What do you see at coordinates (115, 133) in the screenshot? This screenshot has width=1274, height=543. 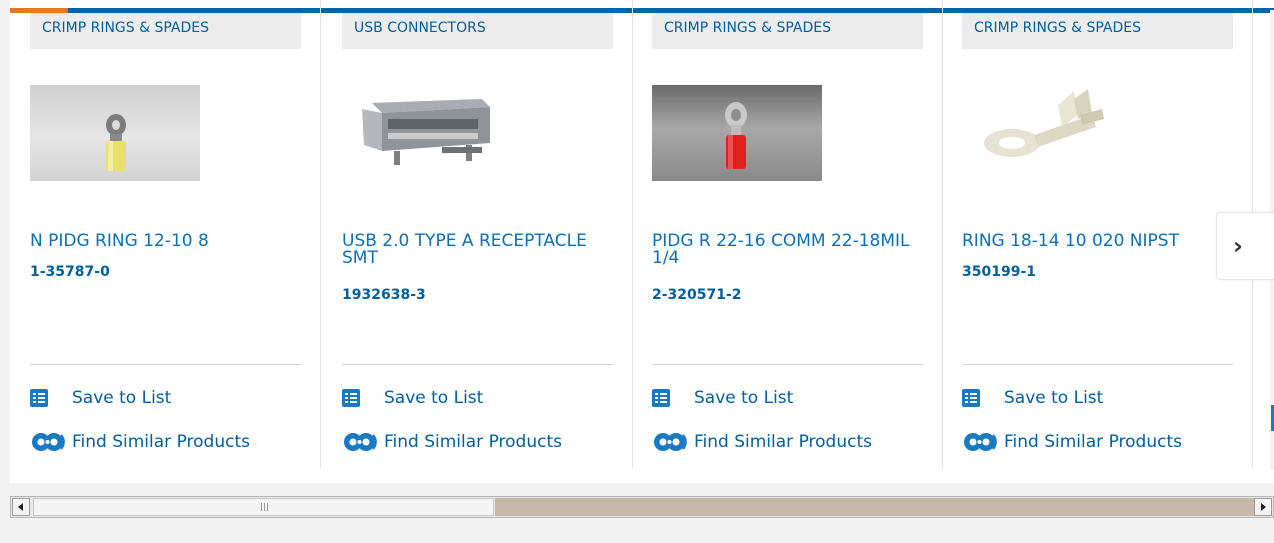 I see `yellow-ring-terminal-image` at bounding box center [115, 133].